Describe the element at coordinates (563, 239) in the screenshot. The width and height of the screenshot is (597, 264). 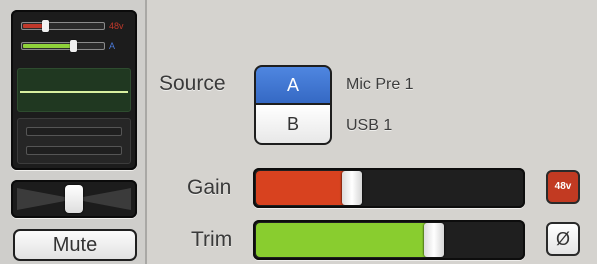
I see `phase-invert-button: Ø` at that location.